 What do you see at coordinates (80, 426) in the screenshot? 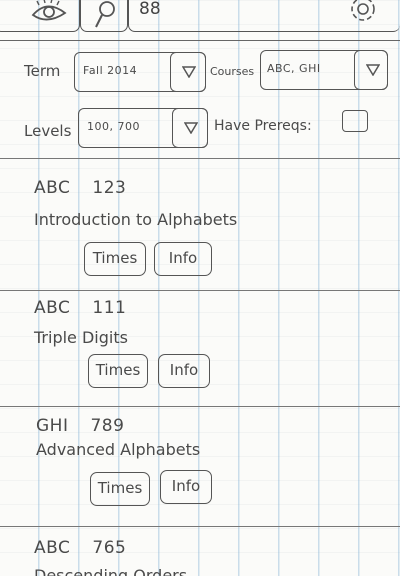
I see `course-code: GHI 789` at bounding box center [80, 426].